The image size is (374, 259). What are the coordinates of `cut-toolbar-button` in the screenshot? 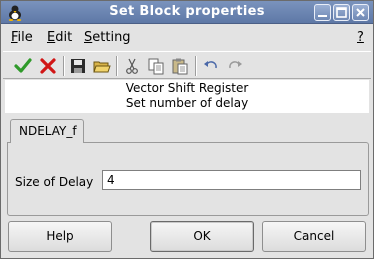 It's located at (132, 66).